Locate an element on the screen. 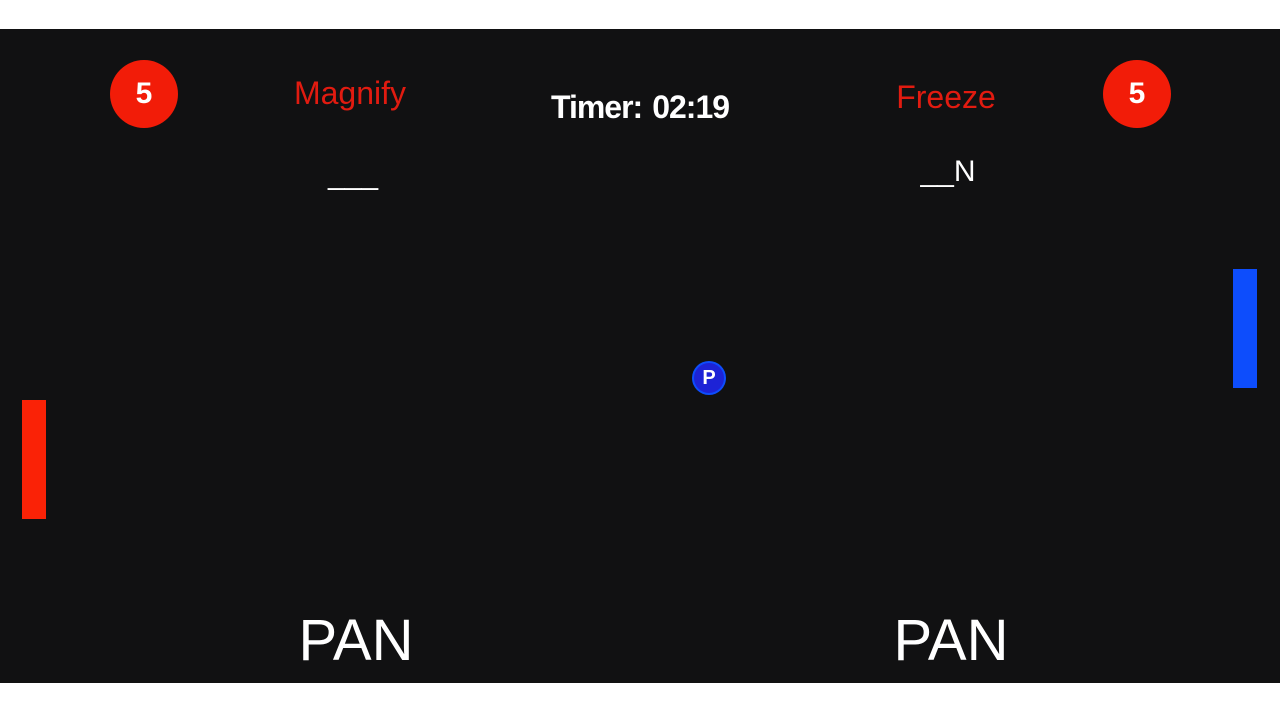  left-paddle is located at coordinates (34, 459).